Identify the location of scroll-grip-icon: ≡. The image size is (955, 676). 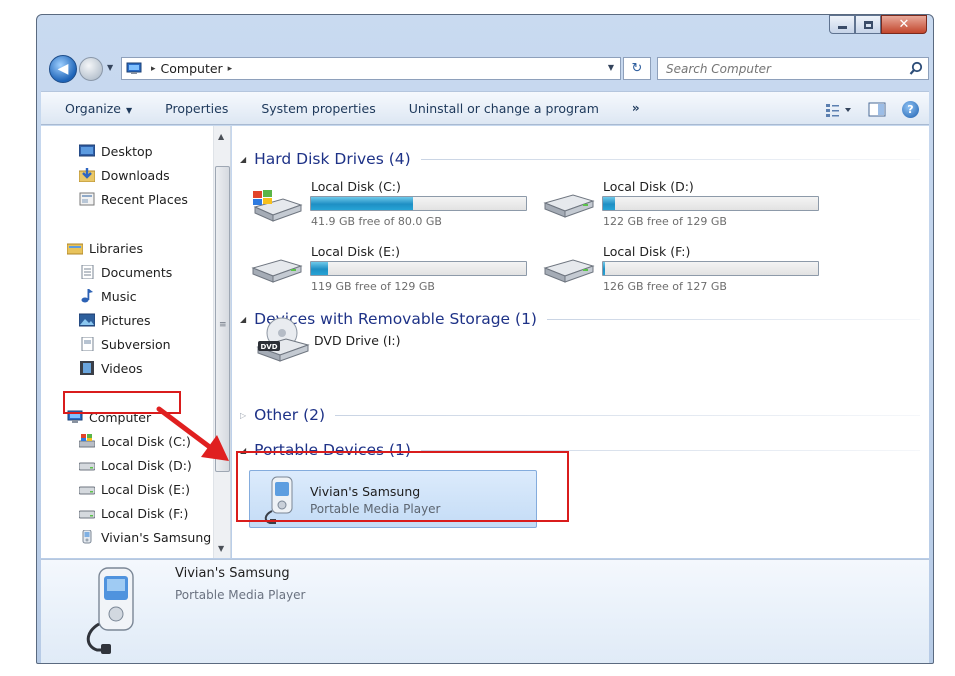
(223, 325).